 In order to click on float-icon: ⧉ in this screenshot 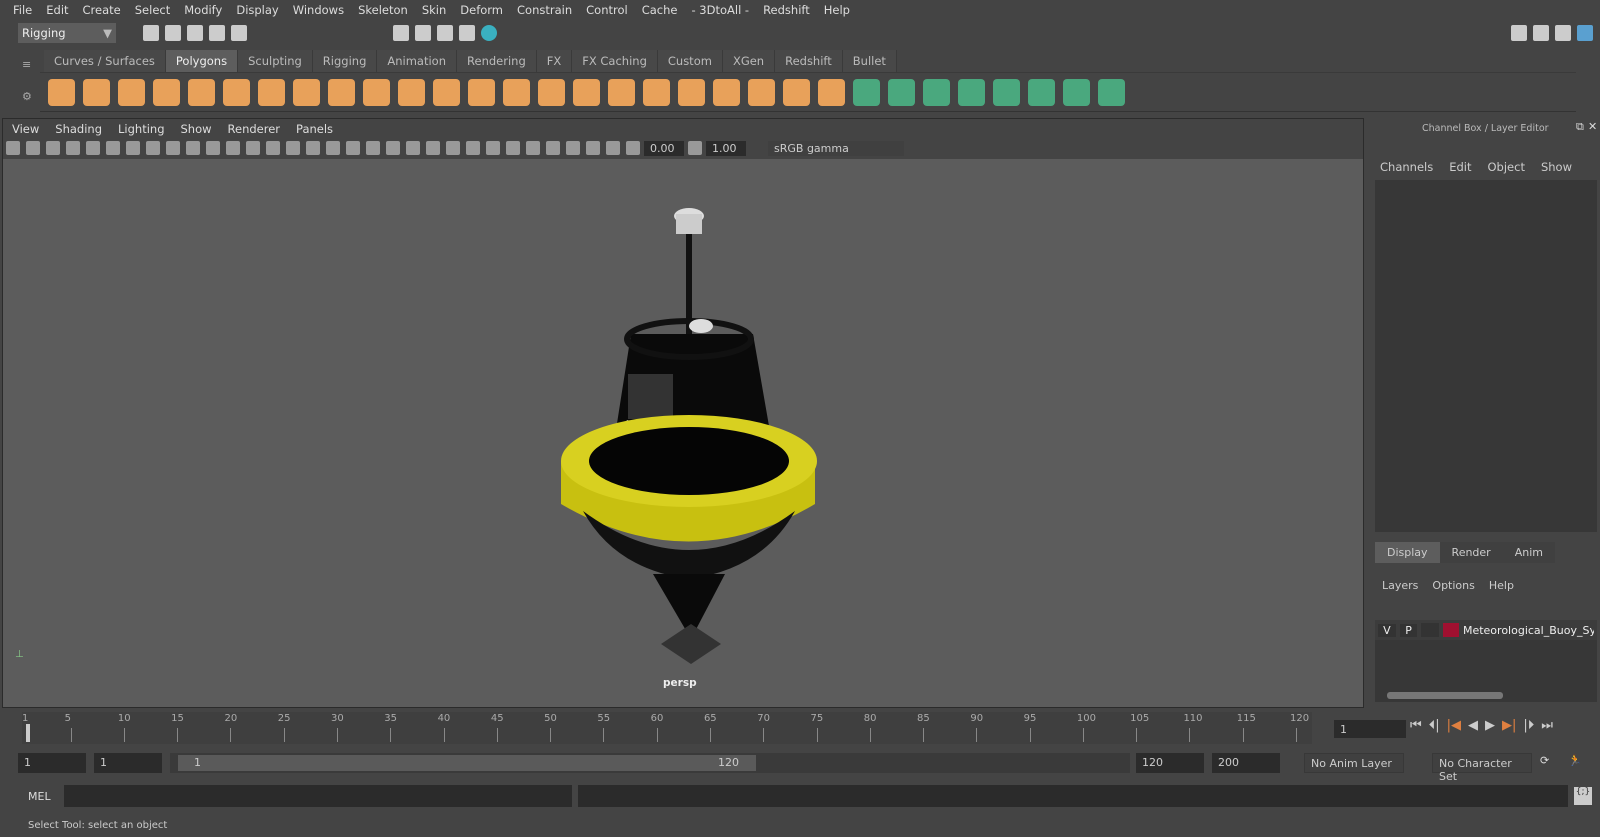, I will do `click(1580, 127)`.